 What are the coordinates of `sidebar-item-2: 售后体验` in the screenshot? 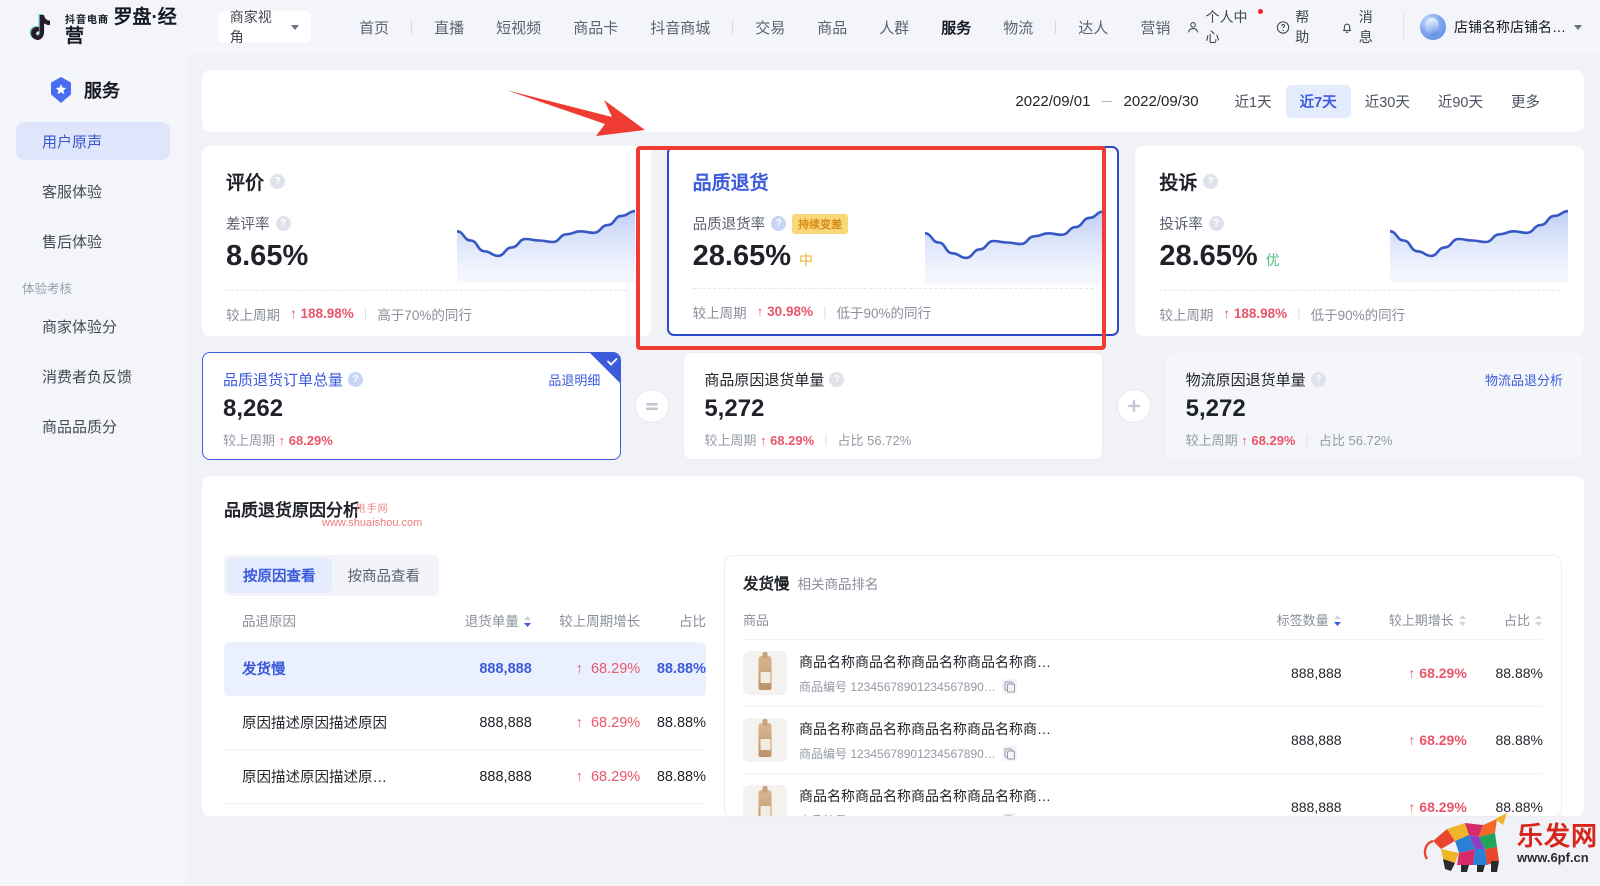 It's located at (93, 241).